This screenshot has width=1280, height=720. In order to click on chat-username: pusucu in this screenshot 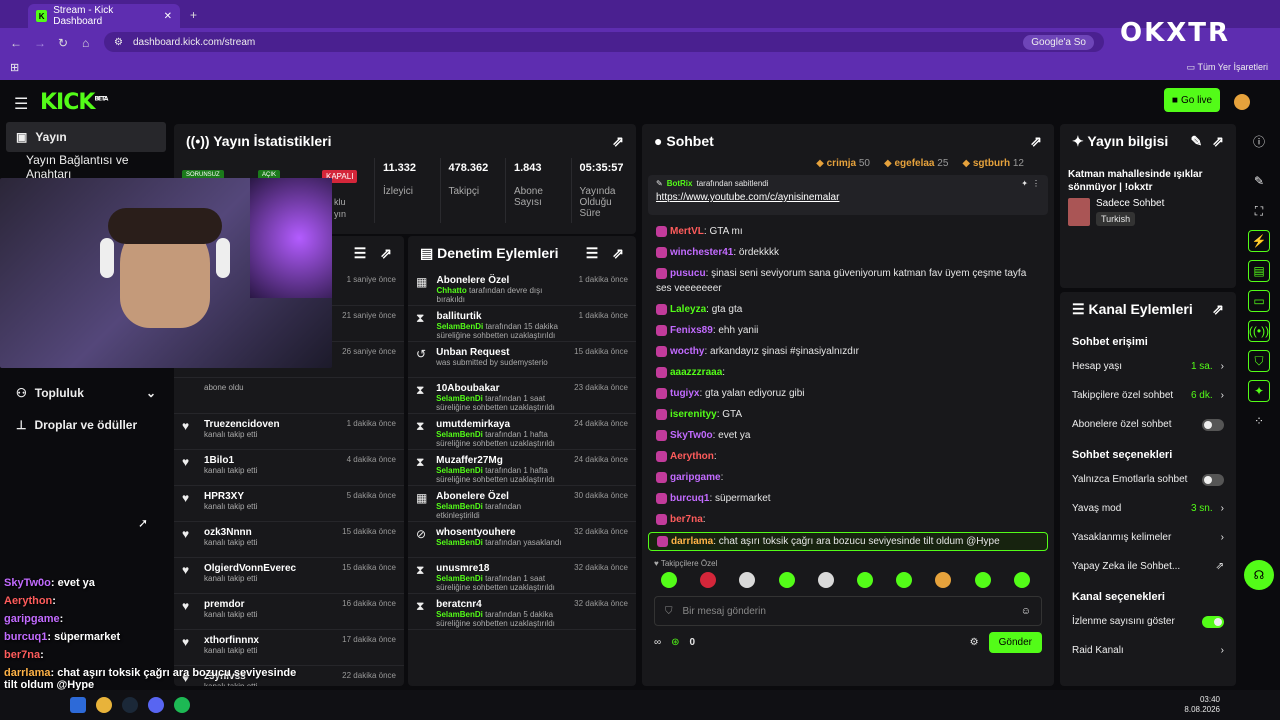, I will do `click(688, 273)`.